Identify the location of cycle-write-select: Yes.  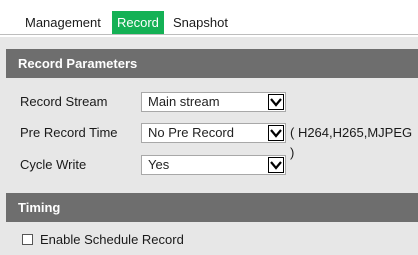
(213, 165).